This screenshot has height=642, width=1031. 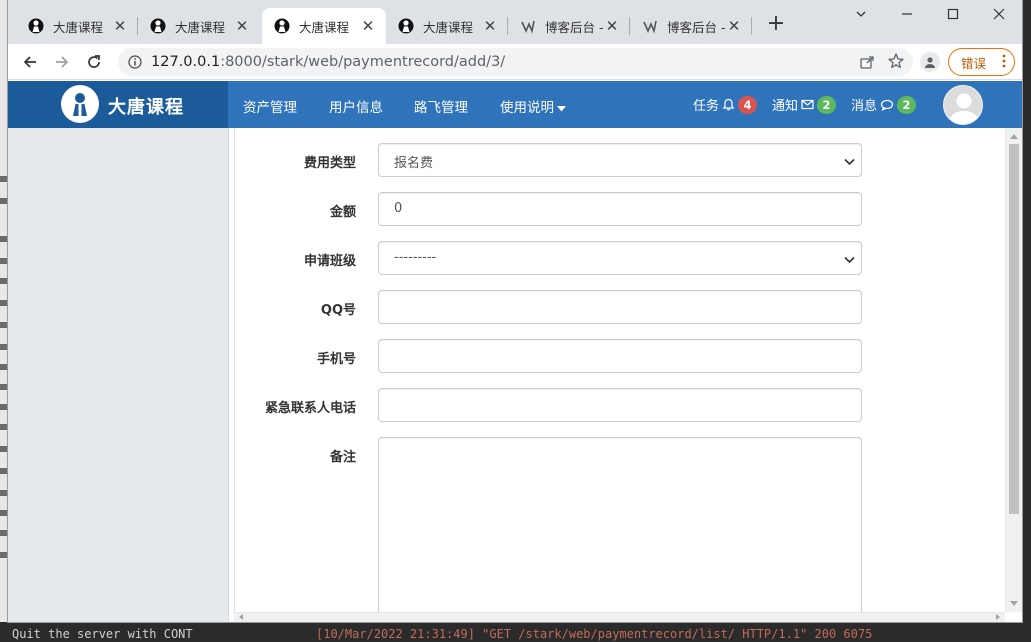 I want to click on envelope-icon, so click(x=807, y=104).